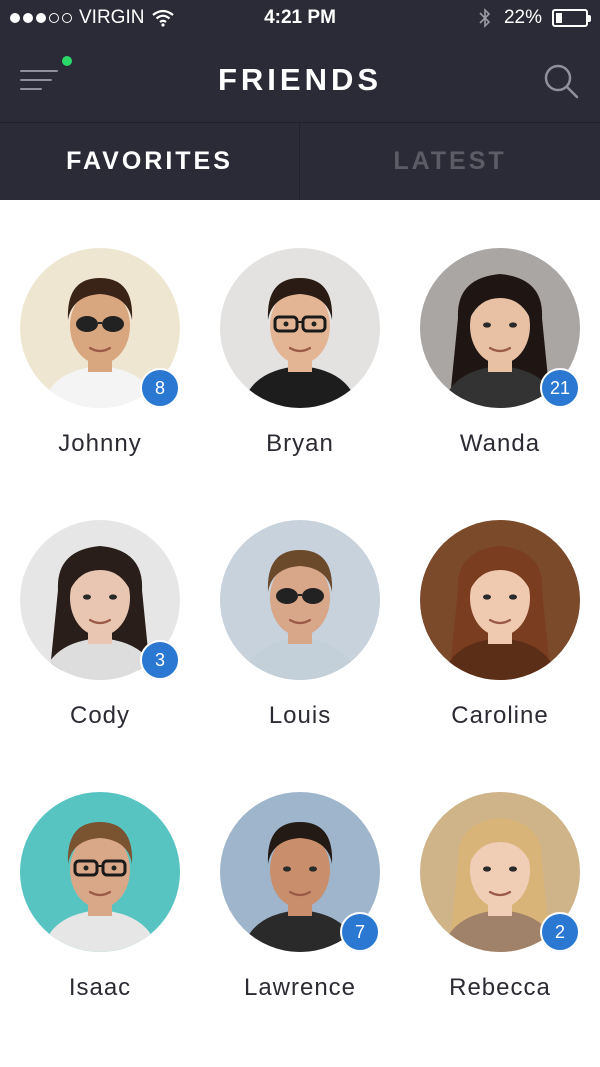 The width and height of the screenshot is (600, 1067). Describe the element at coordinates (67, 61) in the screenshot. I see `notification-dot` at that location.